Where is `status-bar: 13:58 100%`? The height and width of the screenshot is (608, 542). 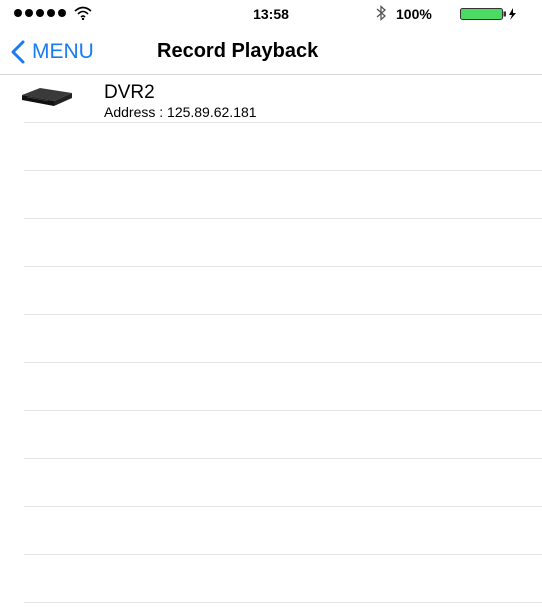
status-bar: 13:58 100% is located at coordinates (271, 15).